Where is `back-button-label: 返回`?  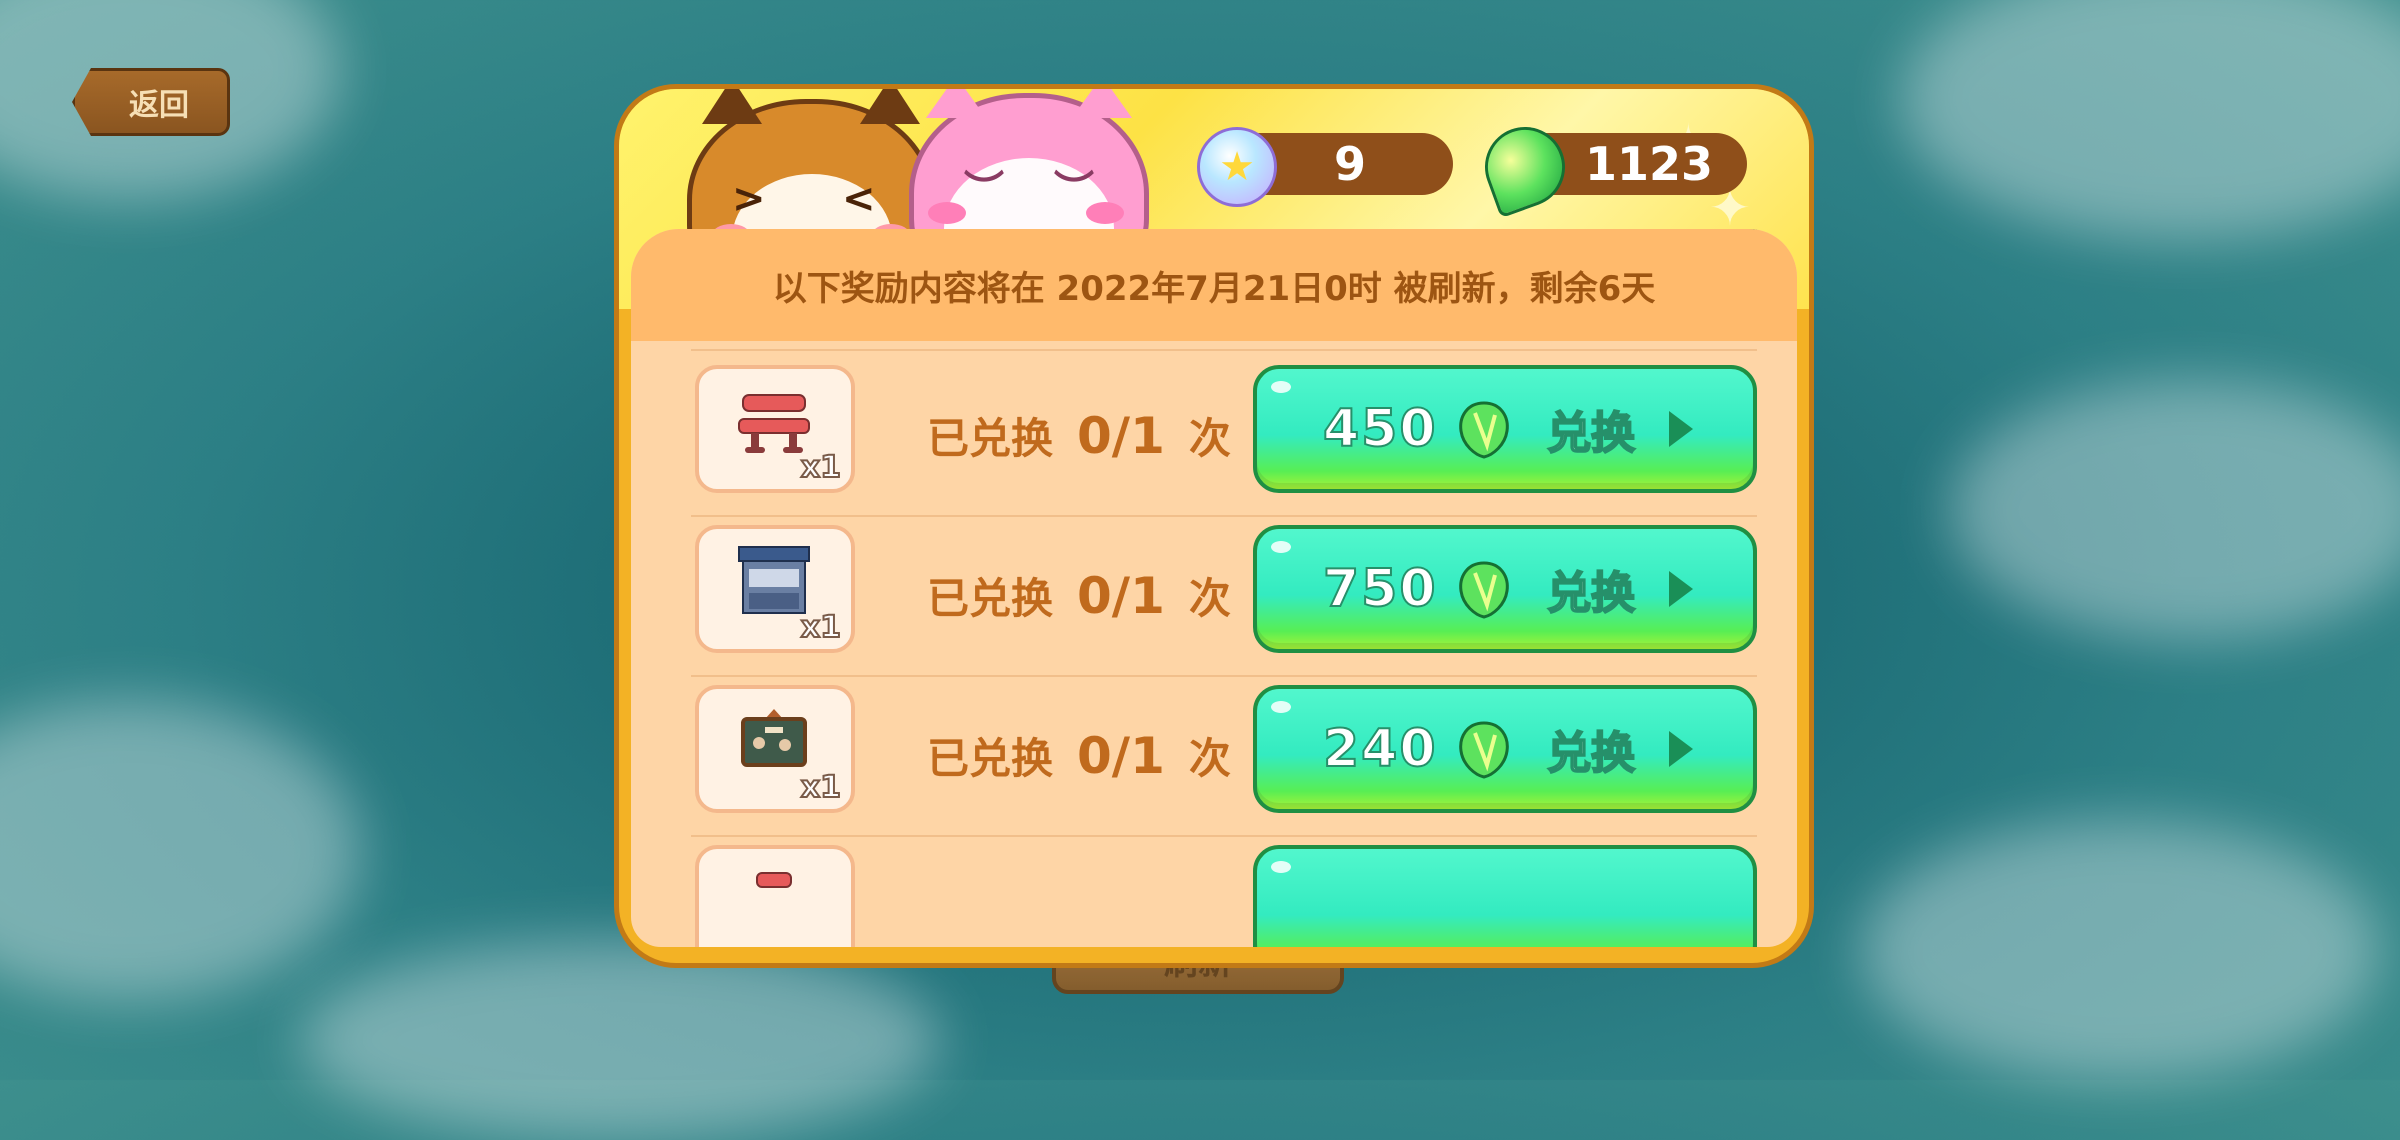
back-button-label: 返回 is located at coordinates (159, 105).